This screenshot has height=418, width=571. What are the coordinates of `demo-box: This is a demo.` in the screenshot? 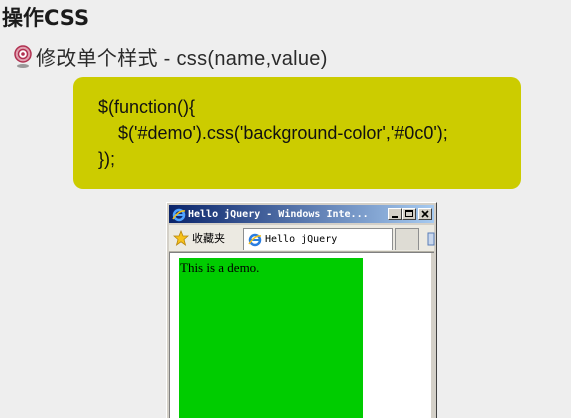 It's located at (271, 338).